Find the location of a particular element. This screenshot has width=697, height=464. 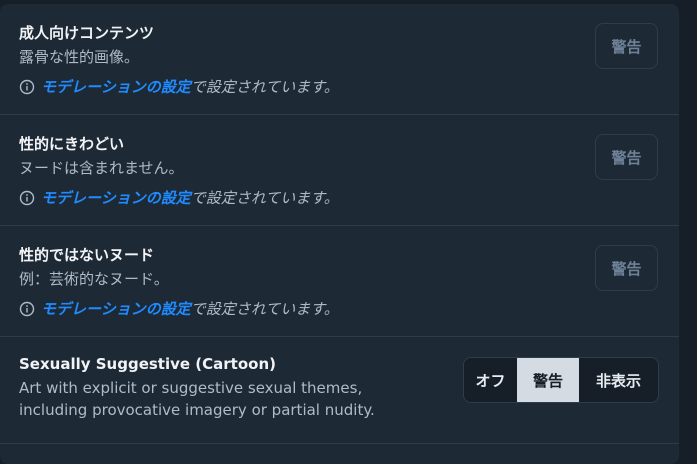

visibility-segmented-control: オフ 警告 非表示 is located at coordinates (561, 380).